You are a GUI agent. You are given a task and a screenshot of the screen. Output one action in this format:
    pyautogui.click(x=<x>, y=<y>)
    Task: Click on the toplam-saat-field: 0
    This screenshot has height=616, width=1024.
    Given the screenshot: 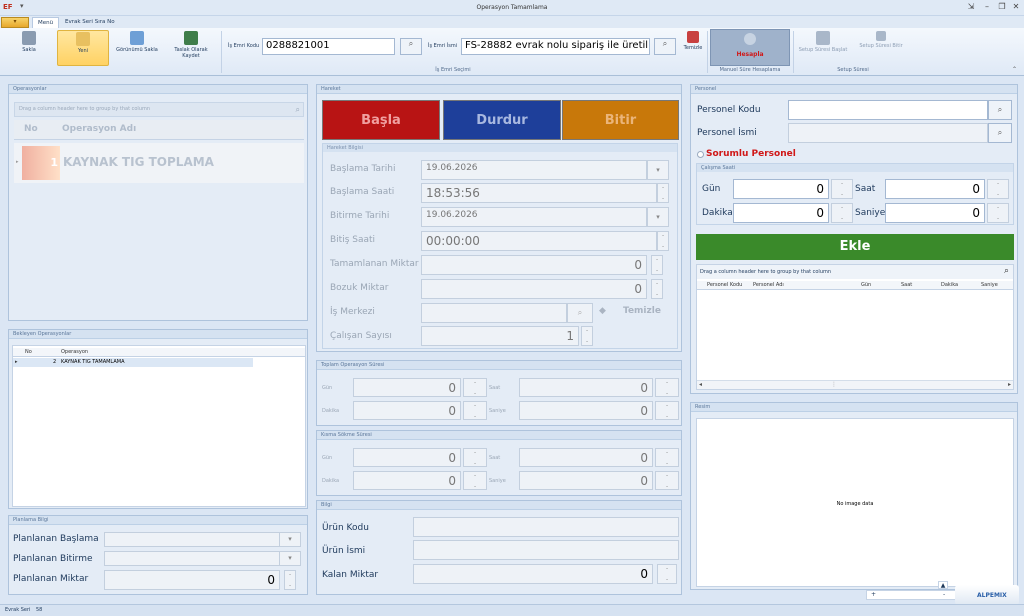 What is the action you would take?
    pyautogui.click(x=586, y=387)
    